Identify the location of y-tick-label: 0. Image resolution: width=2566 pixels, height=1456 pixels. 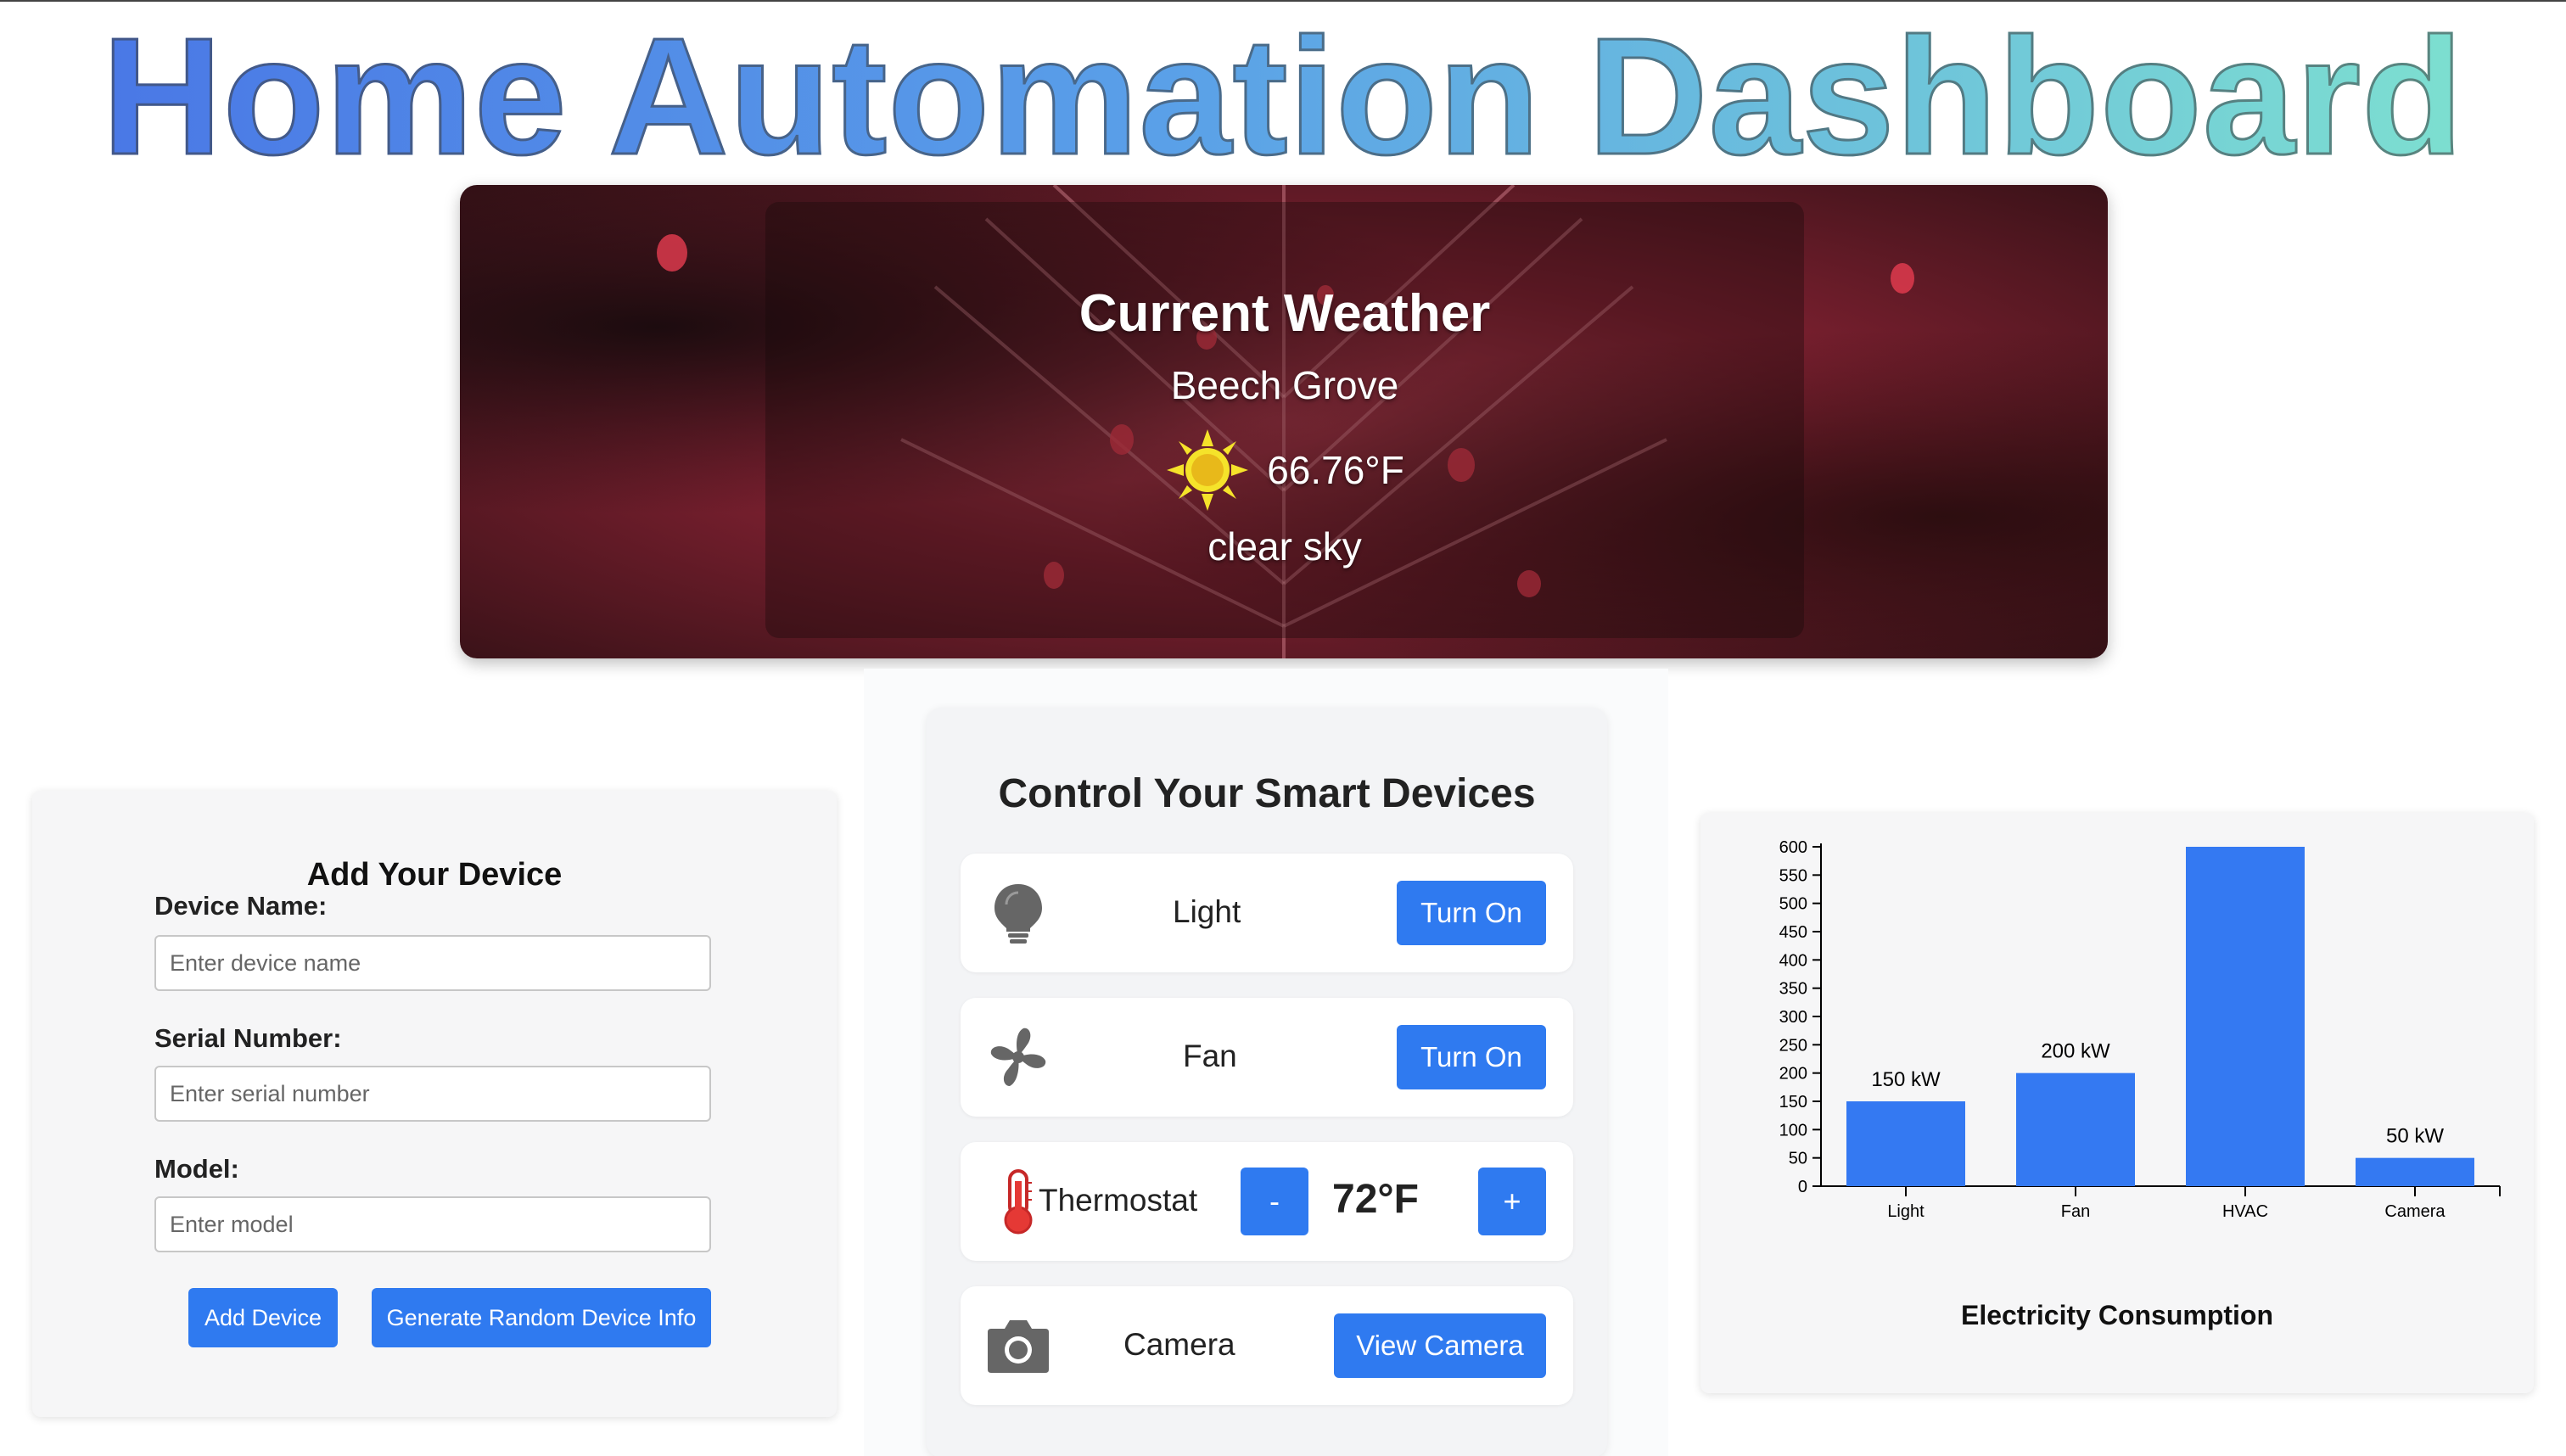
(1802, 1187).